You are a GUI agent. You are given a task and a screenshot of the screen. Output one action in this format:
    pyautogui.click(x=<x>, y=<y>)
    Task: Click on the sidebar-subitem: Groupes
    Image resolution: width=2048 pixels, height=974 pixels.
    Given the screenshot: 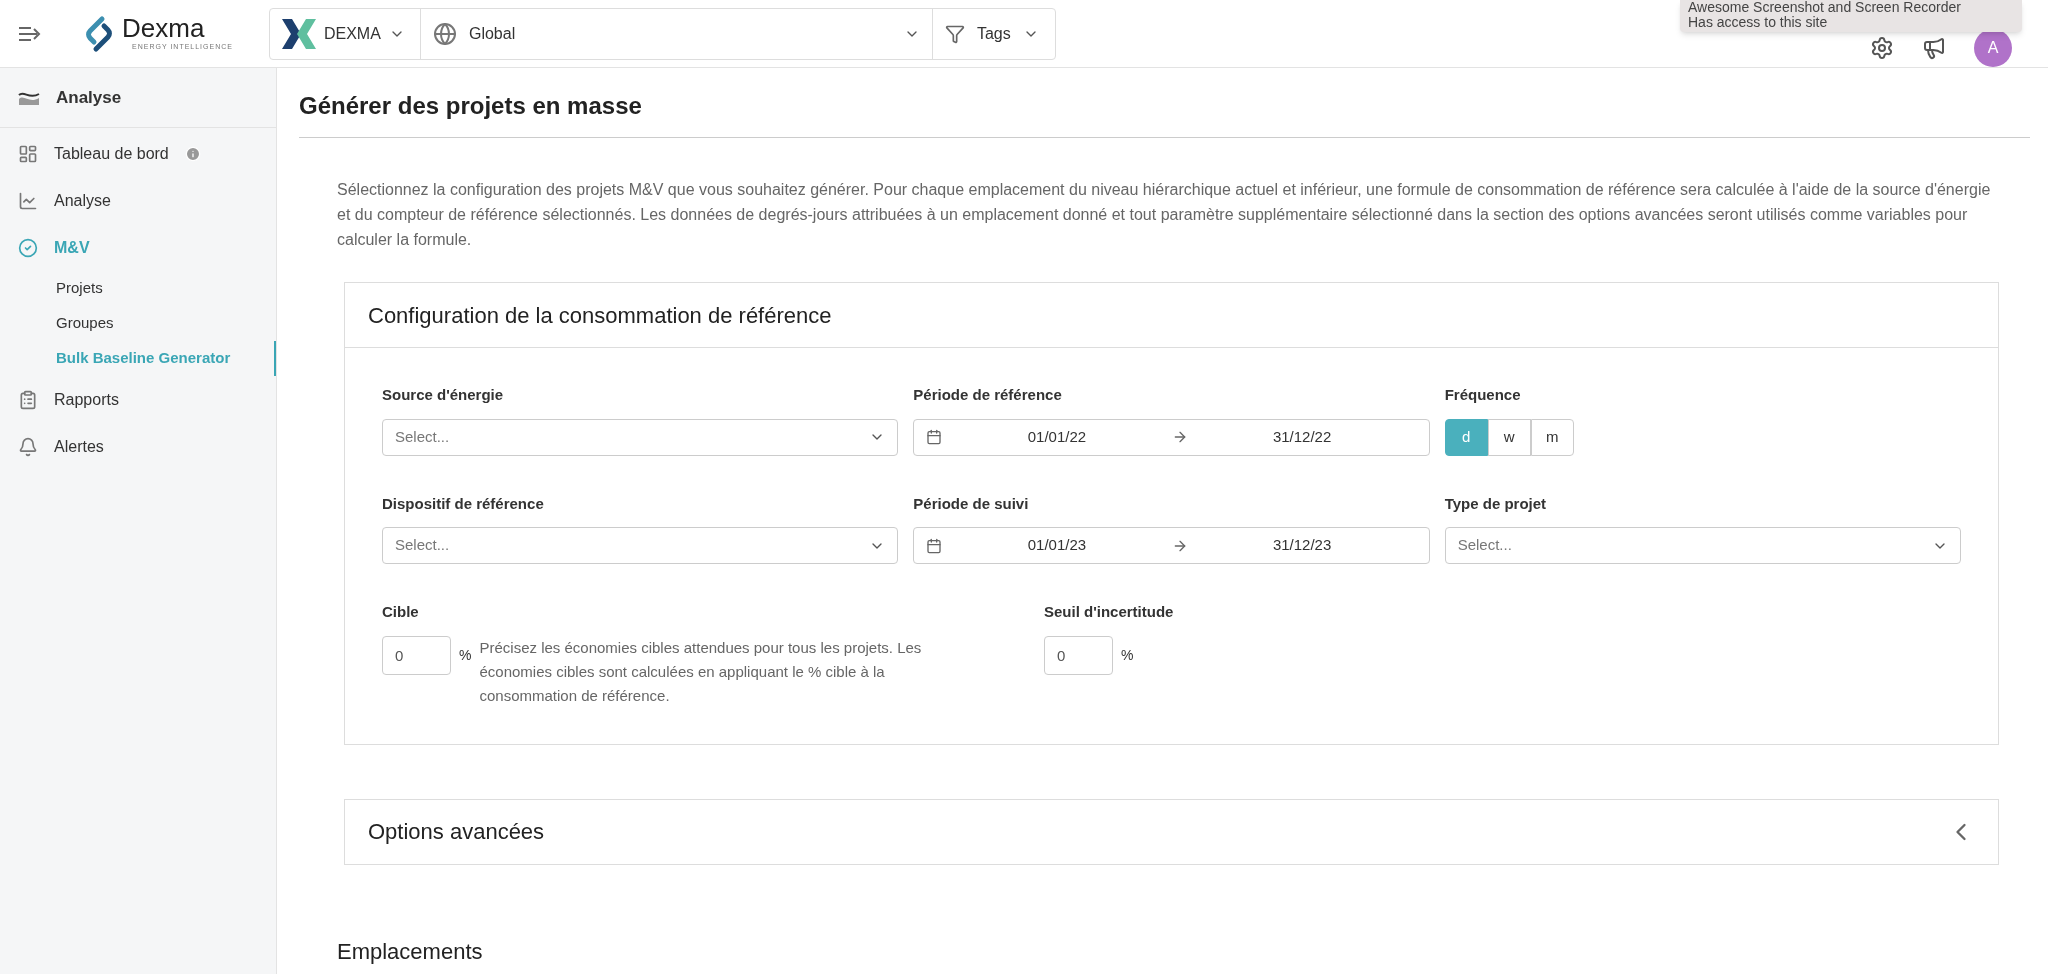 What is the action you would take?
    pyautogui.click(x=138, y=323)
    